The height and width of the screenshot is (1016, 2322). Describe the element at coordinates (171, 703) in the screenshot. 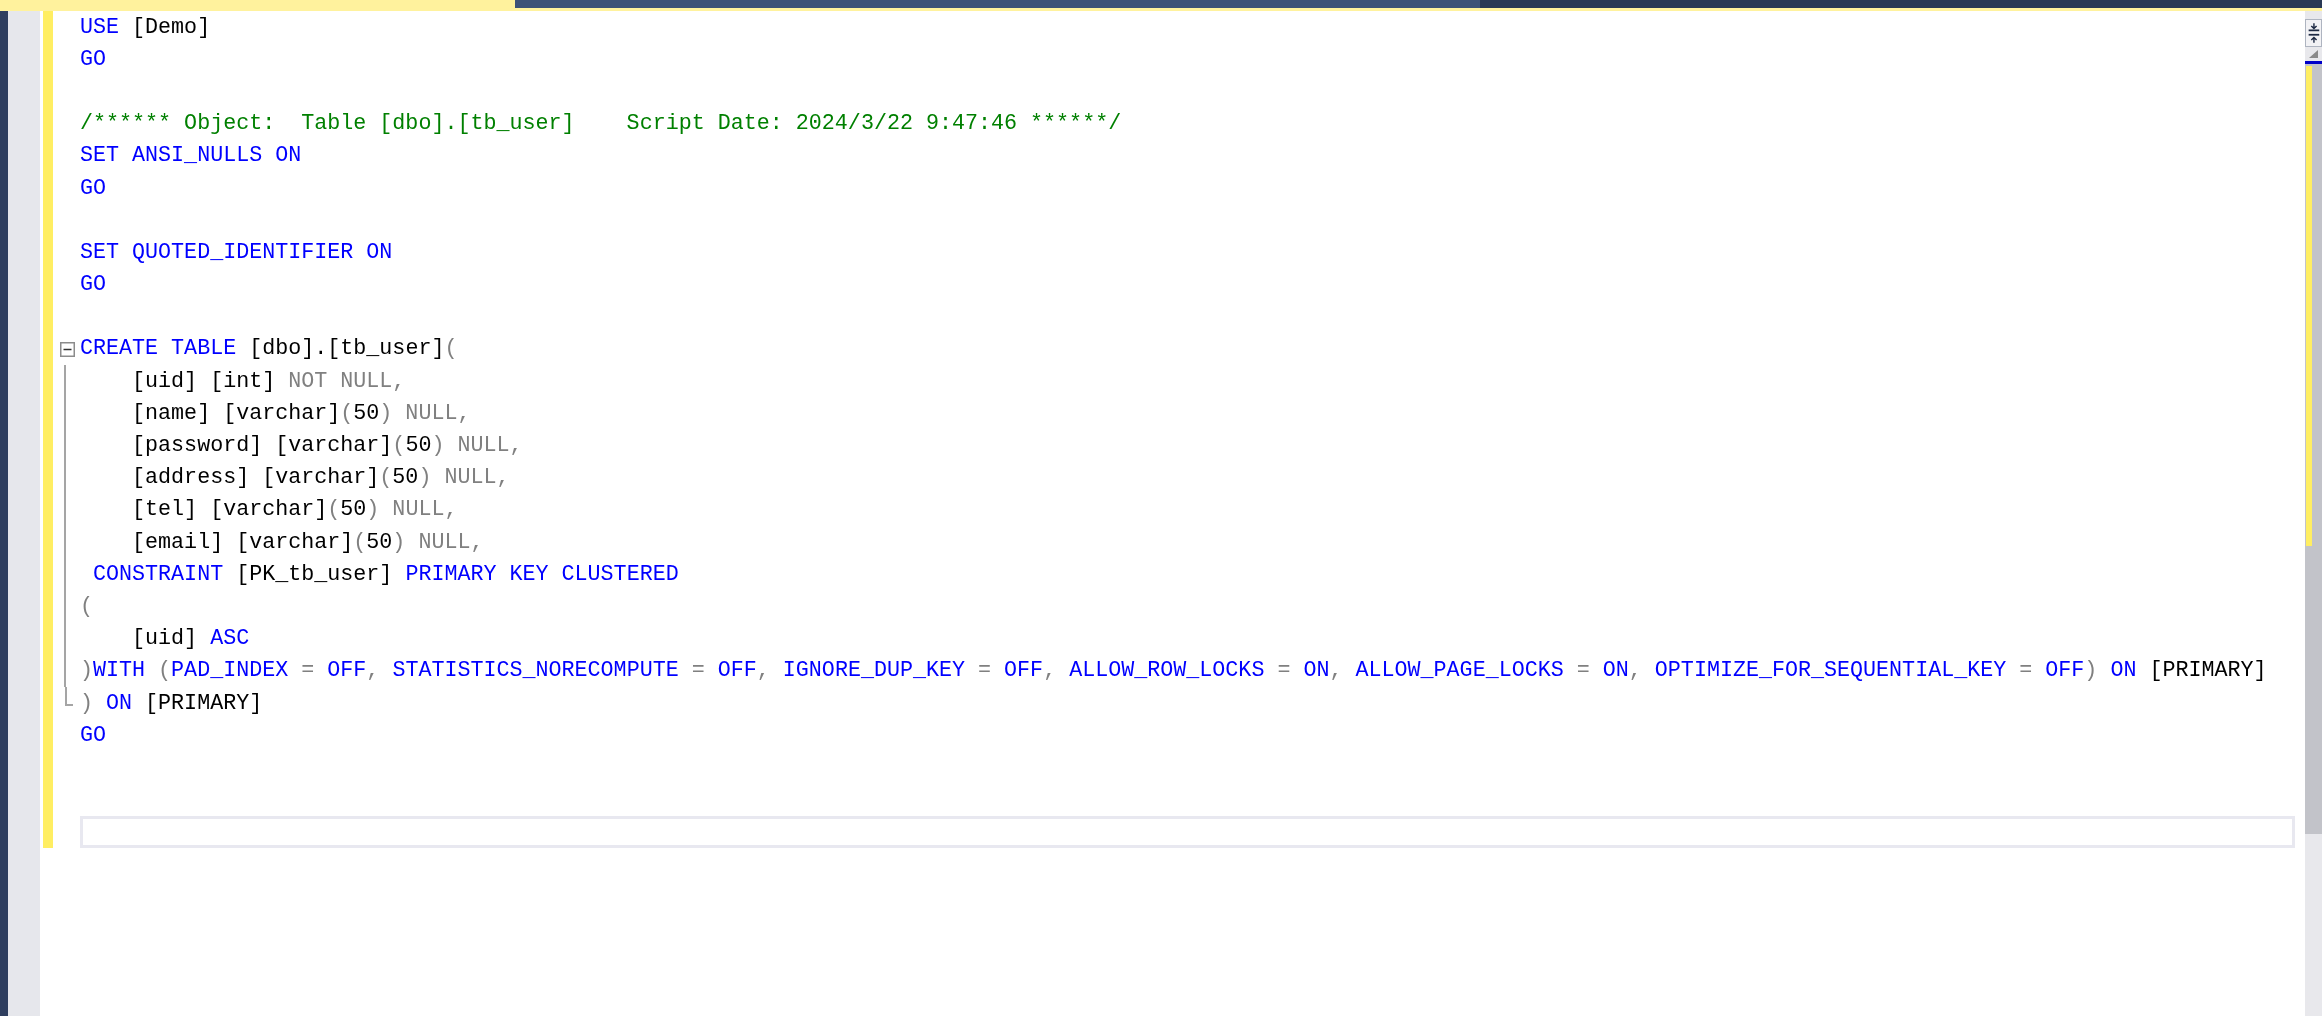

I see `code-line: ) ON [PRIMARY]` at that location.